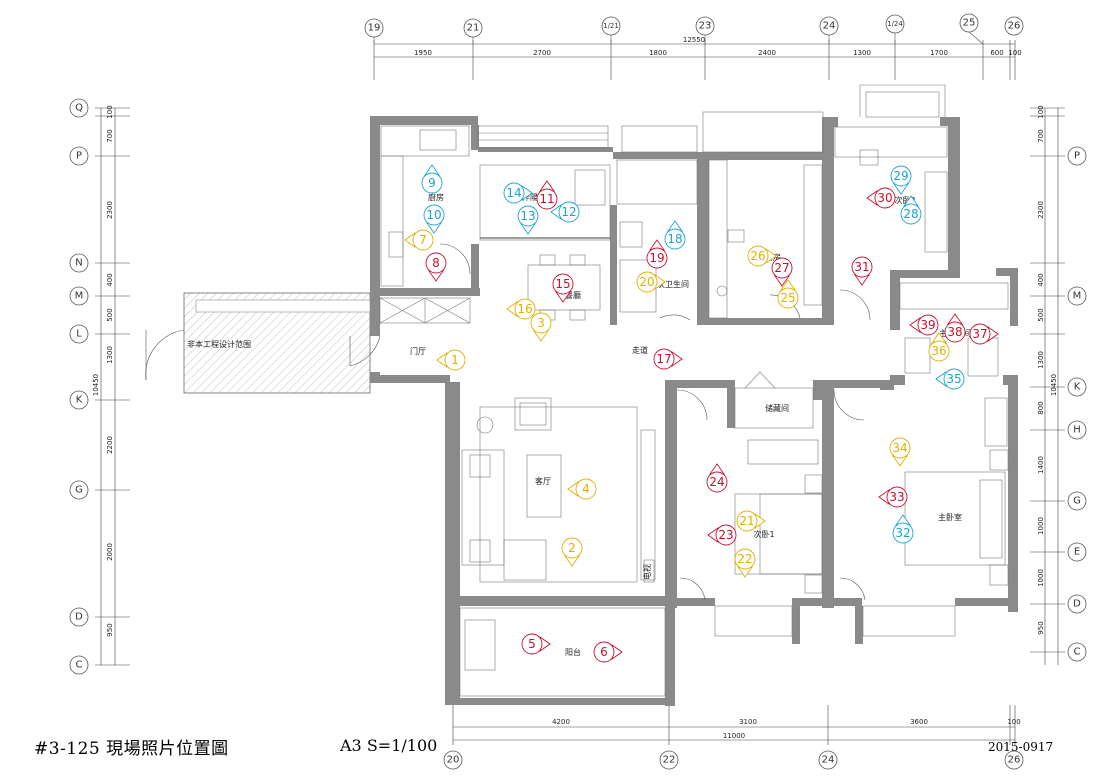  I want to click on grid-p-left: P, so click(79, 156).